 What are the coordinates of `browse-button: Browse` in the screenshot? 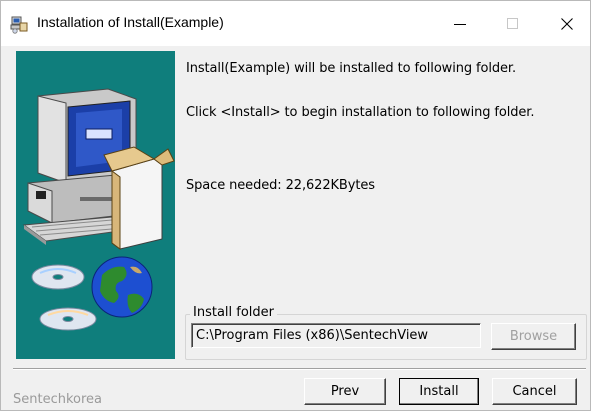 It's located at (533, 336).